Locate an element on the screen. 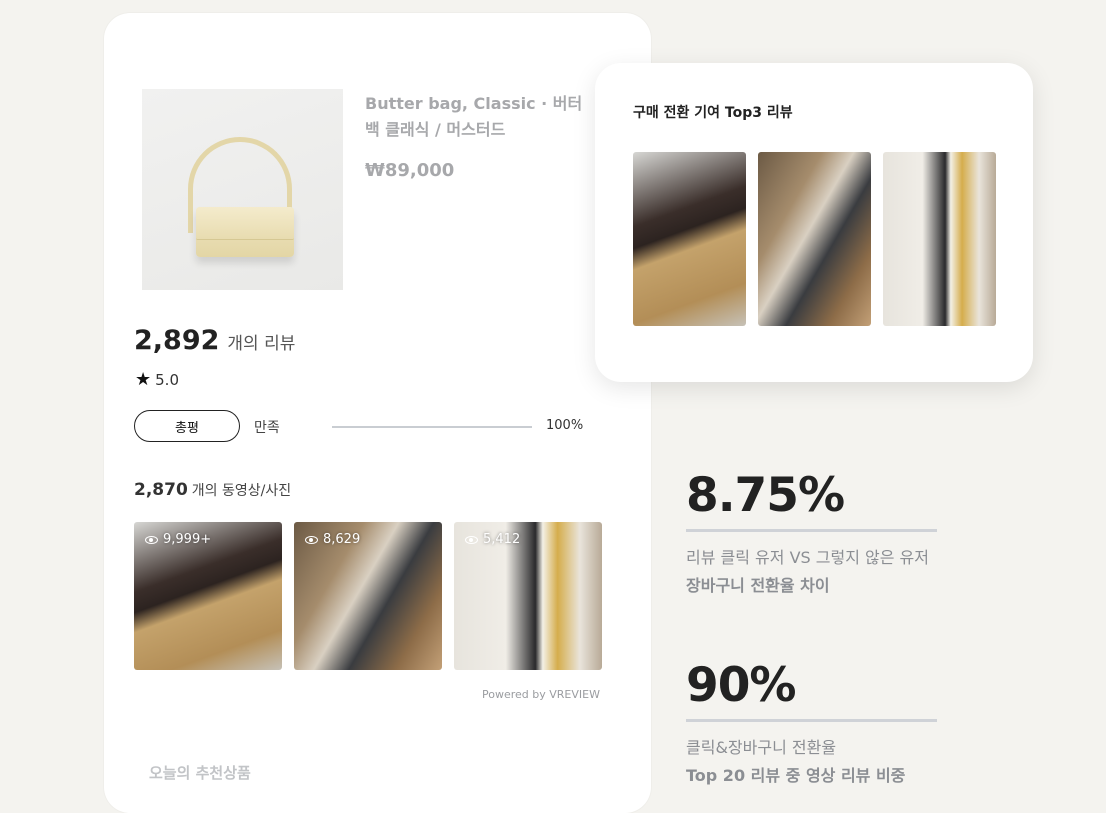 The height and width of the screenshot is (813, 1106). satisfaction-bar is located at coordinates (432, 427).